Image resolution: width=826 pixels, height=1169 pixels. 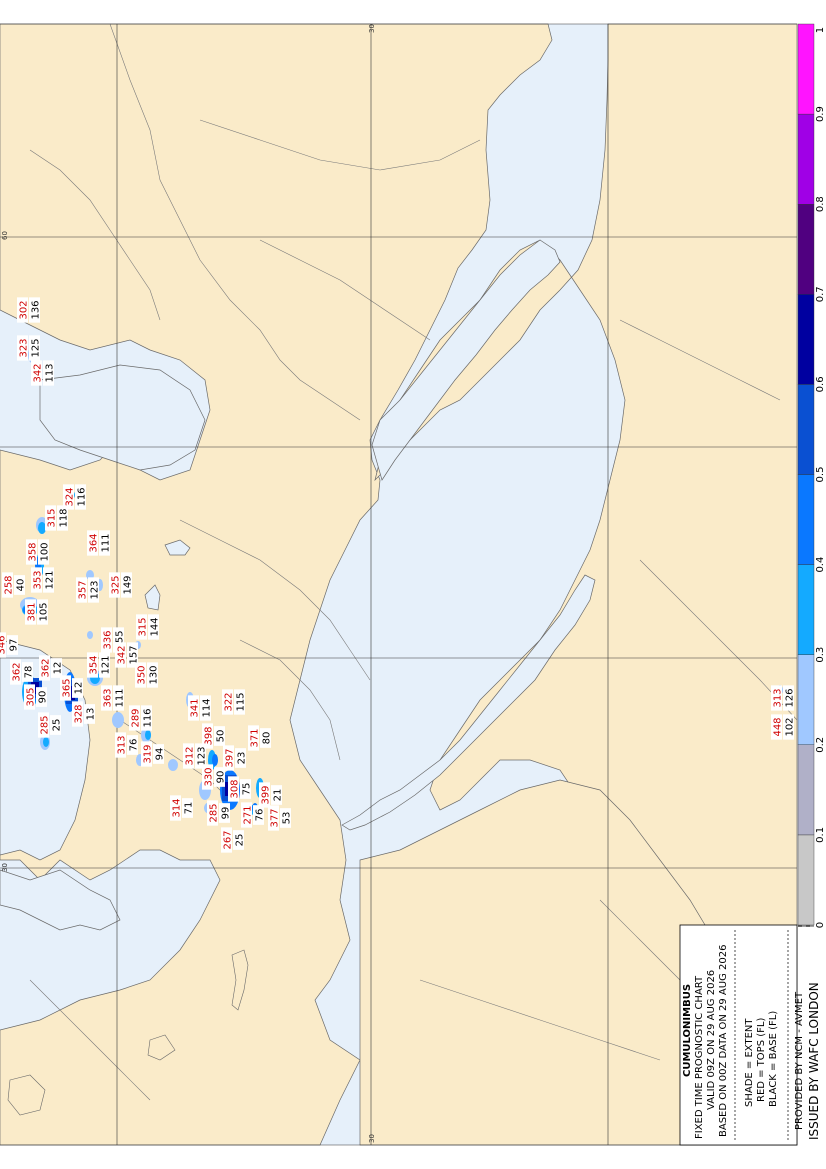 I want to click on cb-tops-label: 363, so click(x=108, y=697).